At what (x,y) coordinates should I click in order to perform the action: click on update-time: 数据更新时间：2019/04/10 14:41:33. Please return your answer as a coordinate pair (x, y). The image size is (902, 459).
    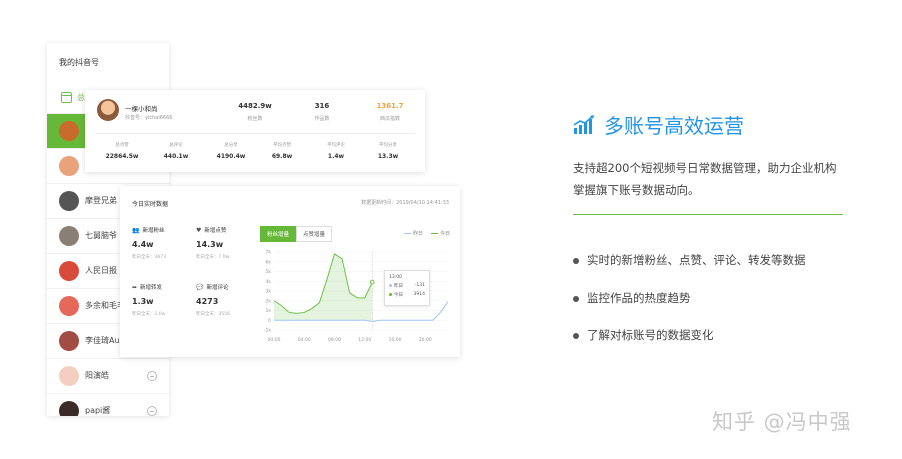
    Looking at the image, I should click on (405, 203).